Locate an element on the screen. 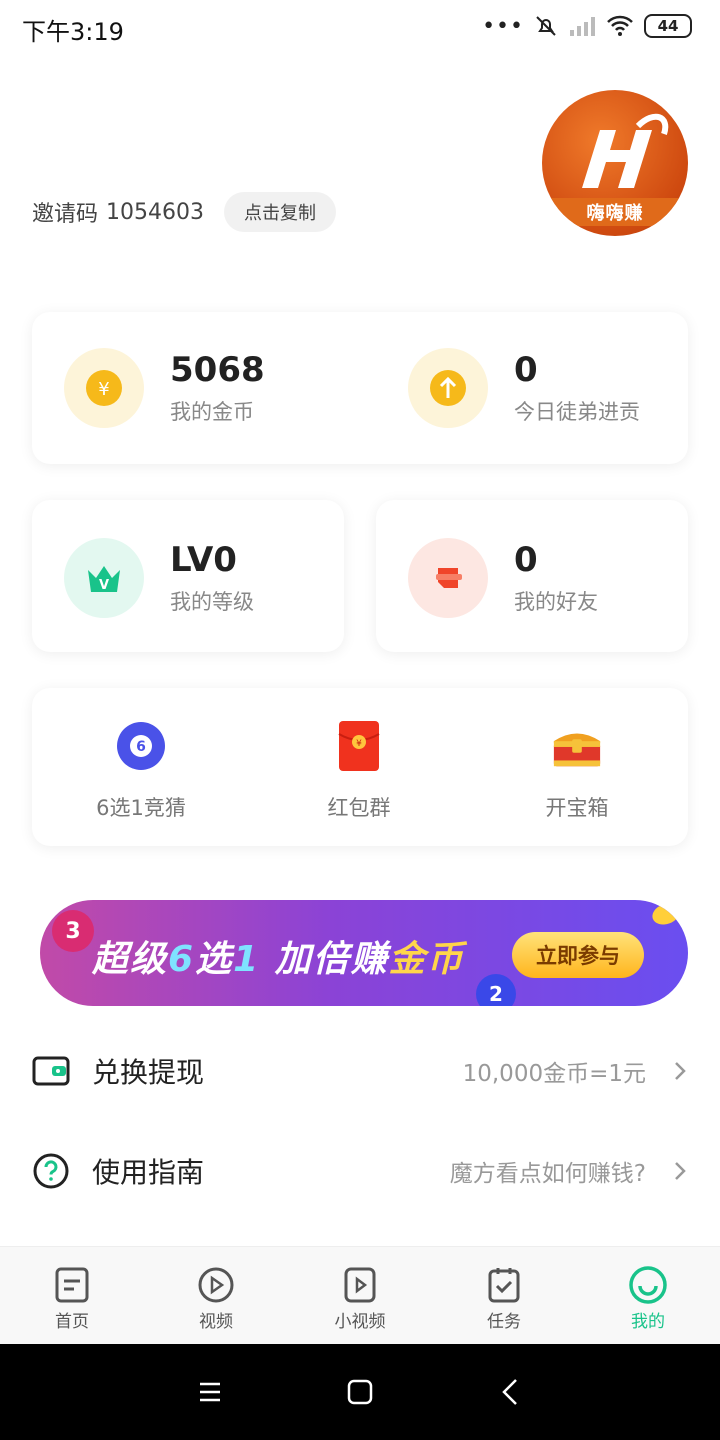 This screenshot has height=1440, width=720. treasure-chest-icon is located at coordinates (577, 746).